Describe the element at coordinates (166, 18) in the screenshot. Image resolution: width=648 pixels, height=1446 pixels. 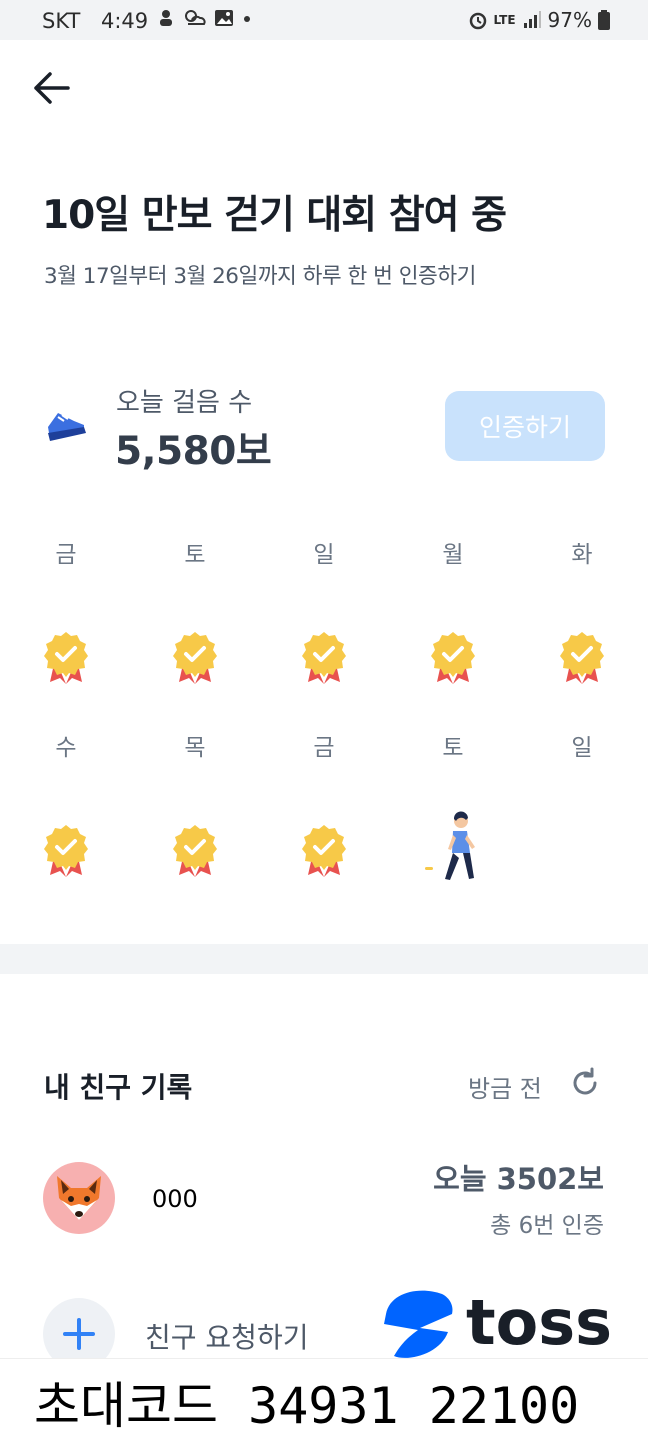
I see `app-notification-icon` at that location.